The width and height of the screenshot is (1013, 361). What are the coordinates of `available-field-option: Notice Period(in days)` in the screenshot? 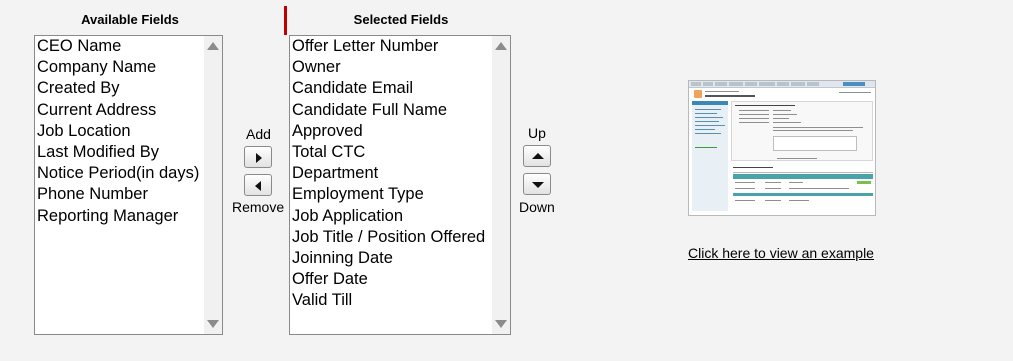 It's located at (129, 173).